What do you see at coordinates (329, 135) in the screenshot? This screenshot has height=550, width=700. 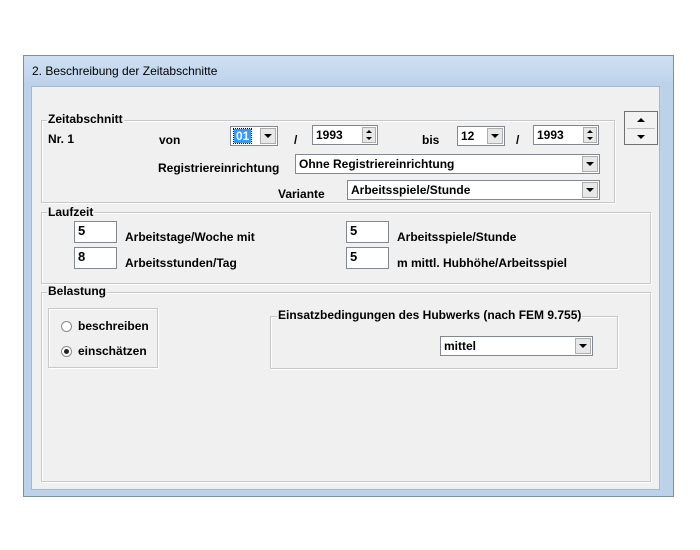 I see `von-year-value: 1993` at bounding box center [329, 135].